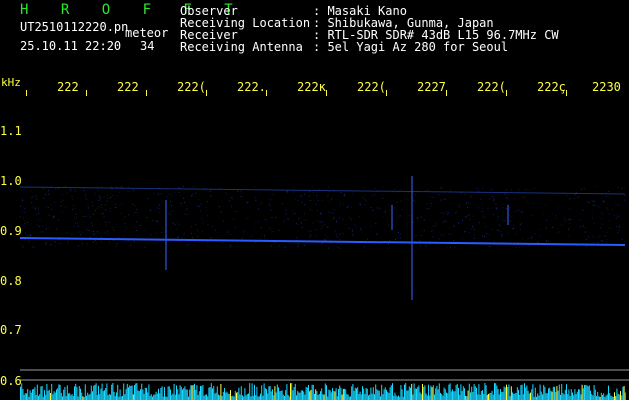 Image resolution: width=629 pixels, height=400 pixels. What do you see at coordinates (191, 87) in the screenshot?
I see `time-tick: 222(` at bounding box center [191, 87].